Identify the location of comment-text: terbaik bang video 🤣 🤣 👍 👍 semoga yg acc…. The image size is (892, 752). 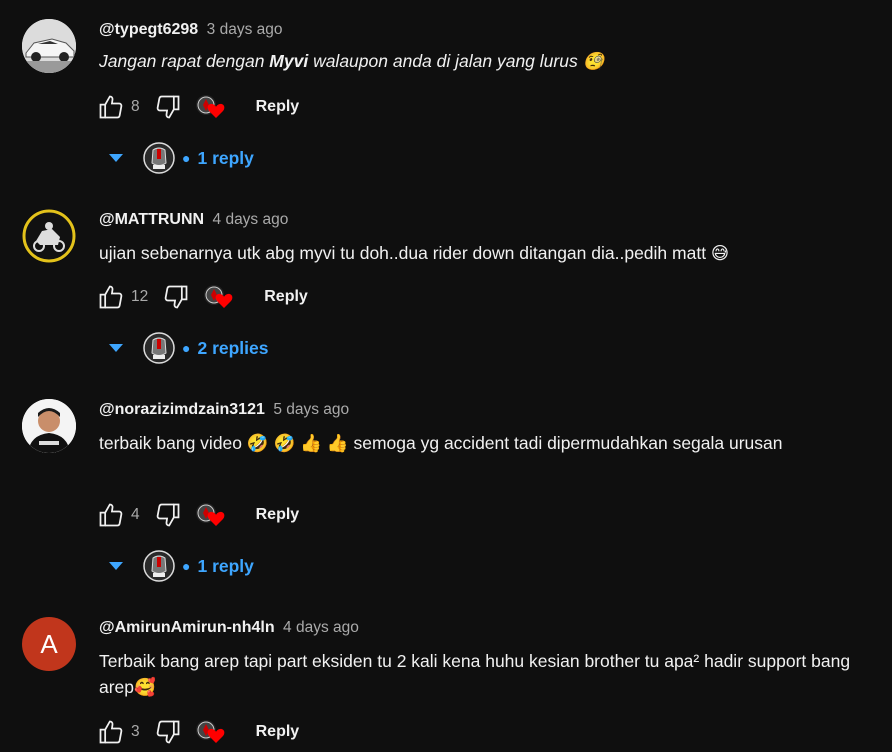
(441, 443).